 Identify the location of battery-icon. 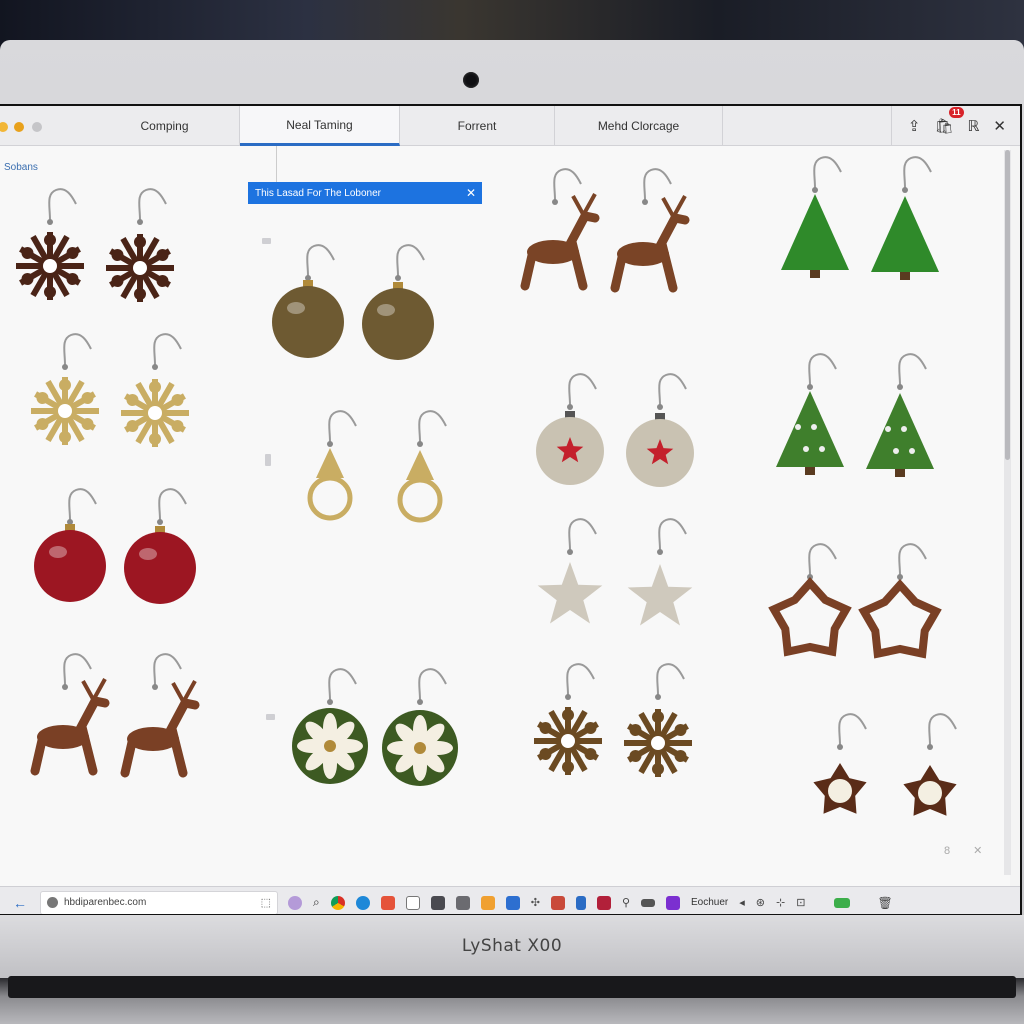
(842, 902).